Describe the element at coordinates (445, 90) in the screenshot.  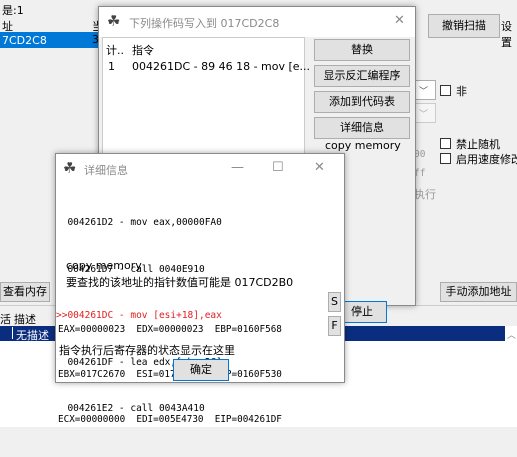
I see `not-checkbox` at that location.